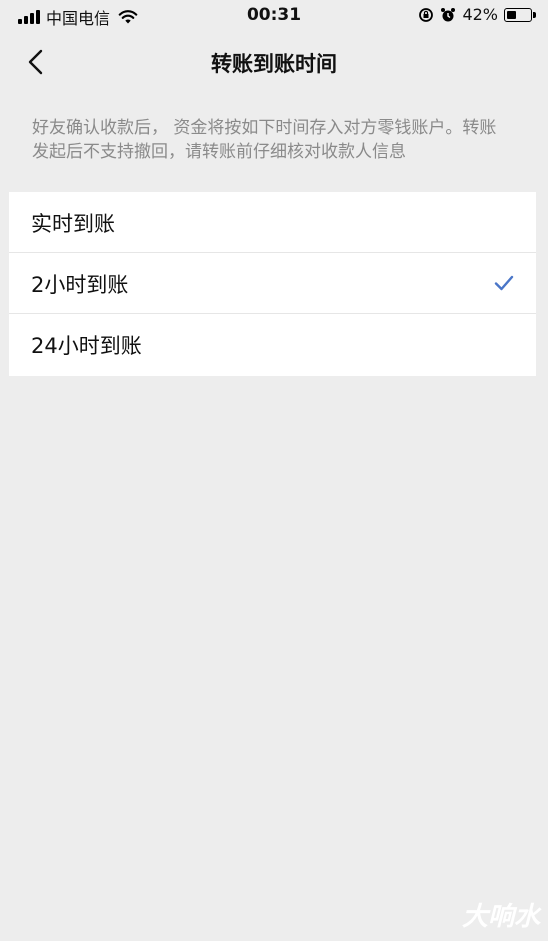 The width and height of the screenshot is (548, 941). I want to click on battery-icon, so click(520, 14).